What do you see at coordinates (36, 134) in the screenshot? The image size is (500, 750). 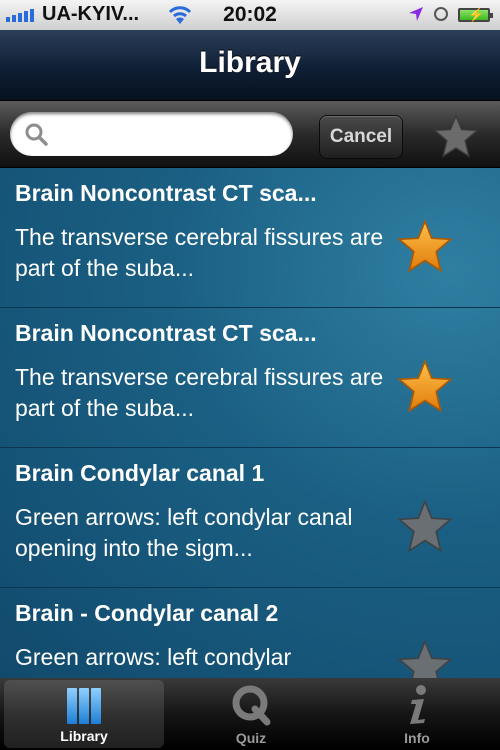 I see `search-icon` at bounding box center [36, 134].